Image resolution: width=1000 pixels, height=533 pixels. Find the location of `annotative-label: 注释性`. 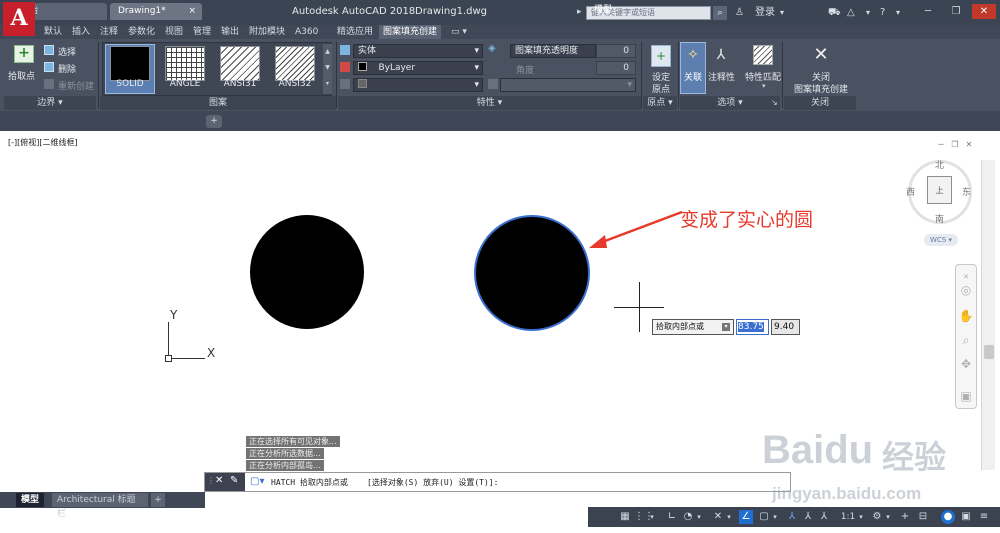

annotative-label: 注释性 is located at coordinates (721, 76).